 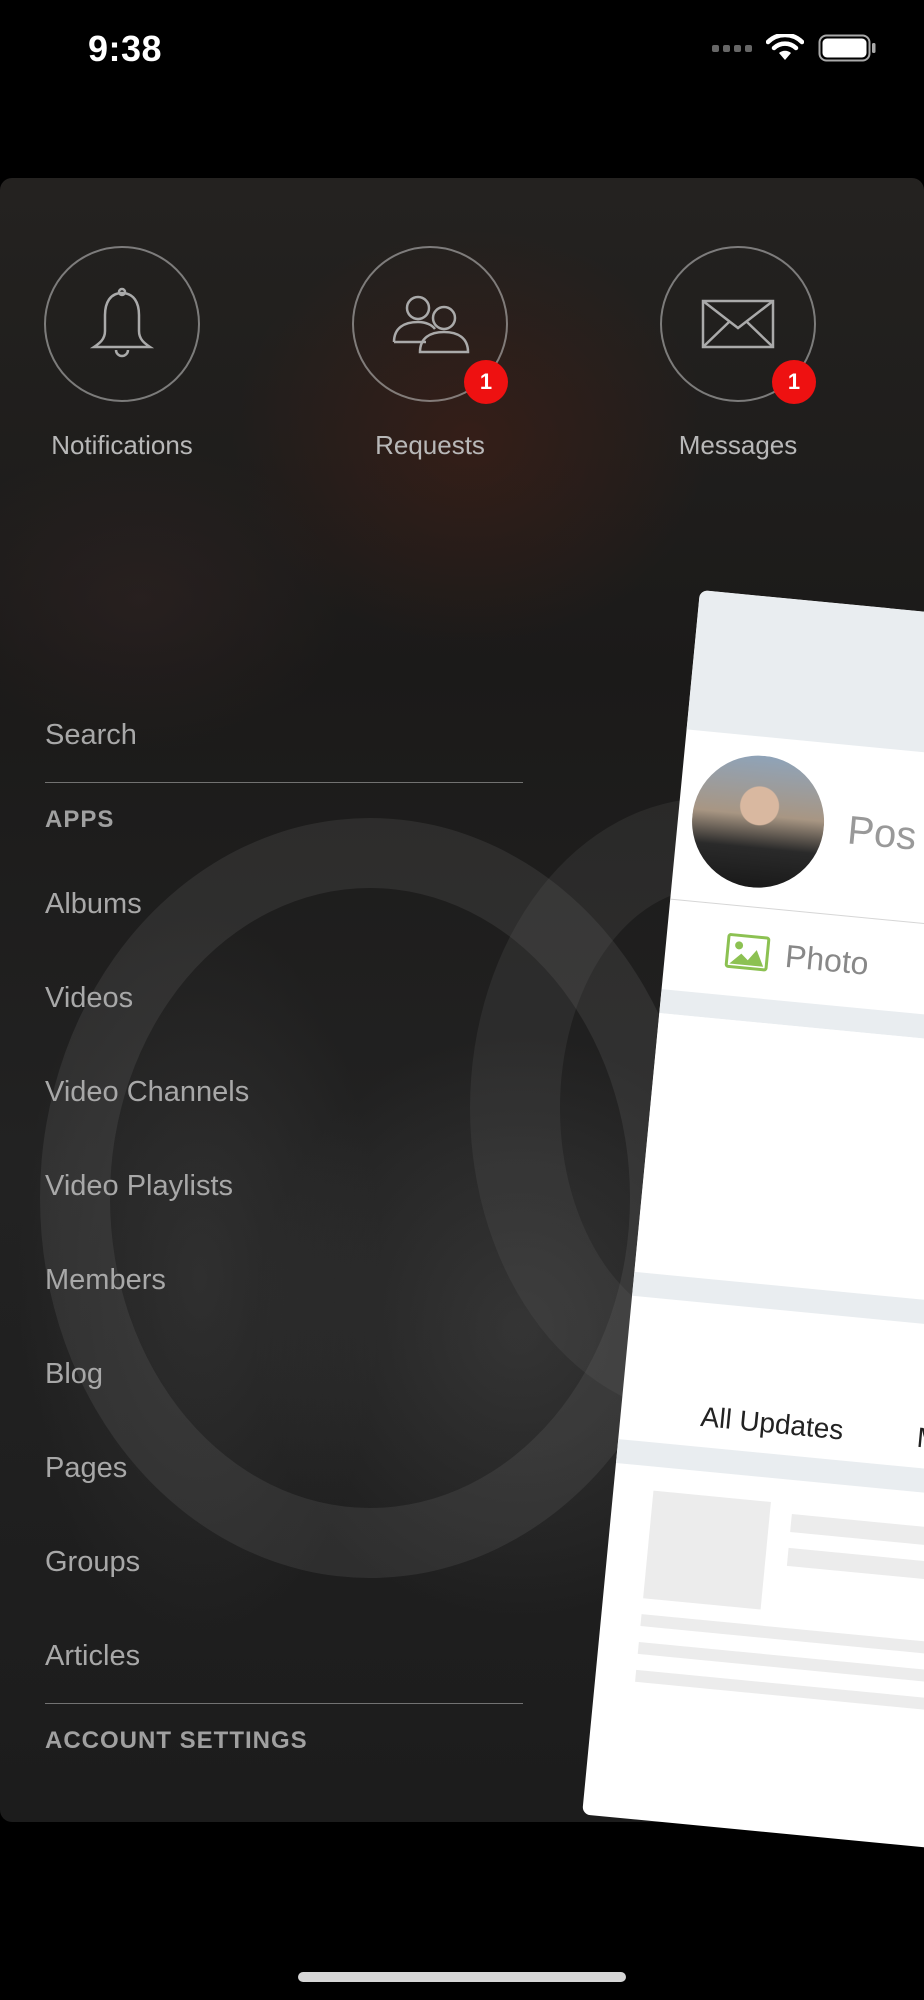 I want to click on requests-badge: 1, so click(x=486, y=382).